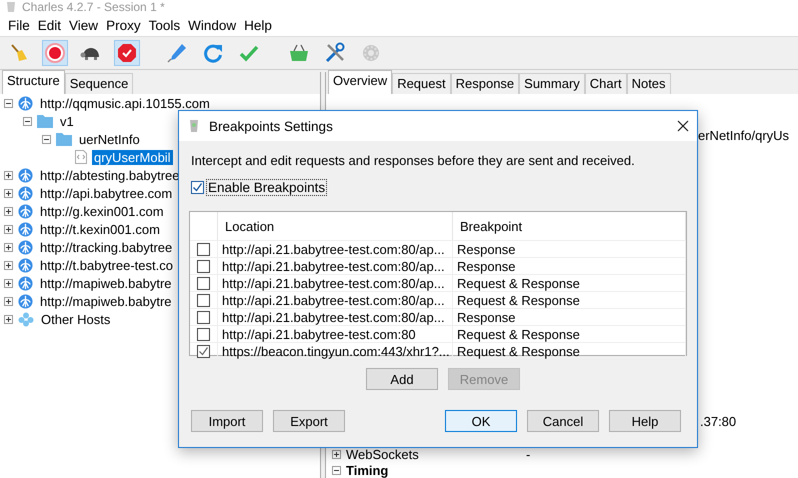 This screenshot has height=478, width=798. Describe the element at coordinates (81, 157) in the screenshot. I see `file-icon` at that location.